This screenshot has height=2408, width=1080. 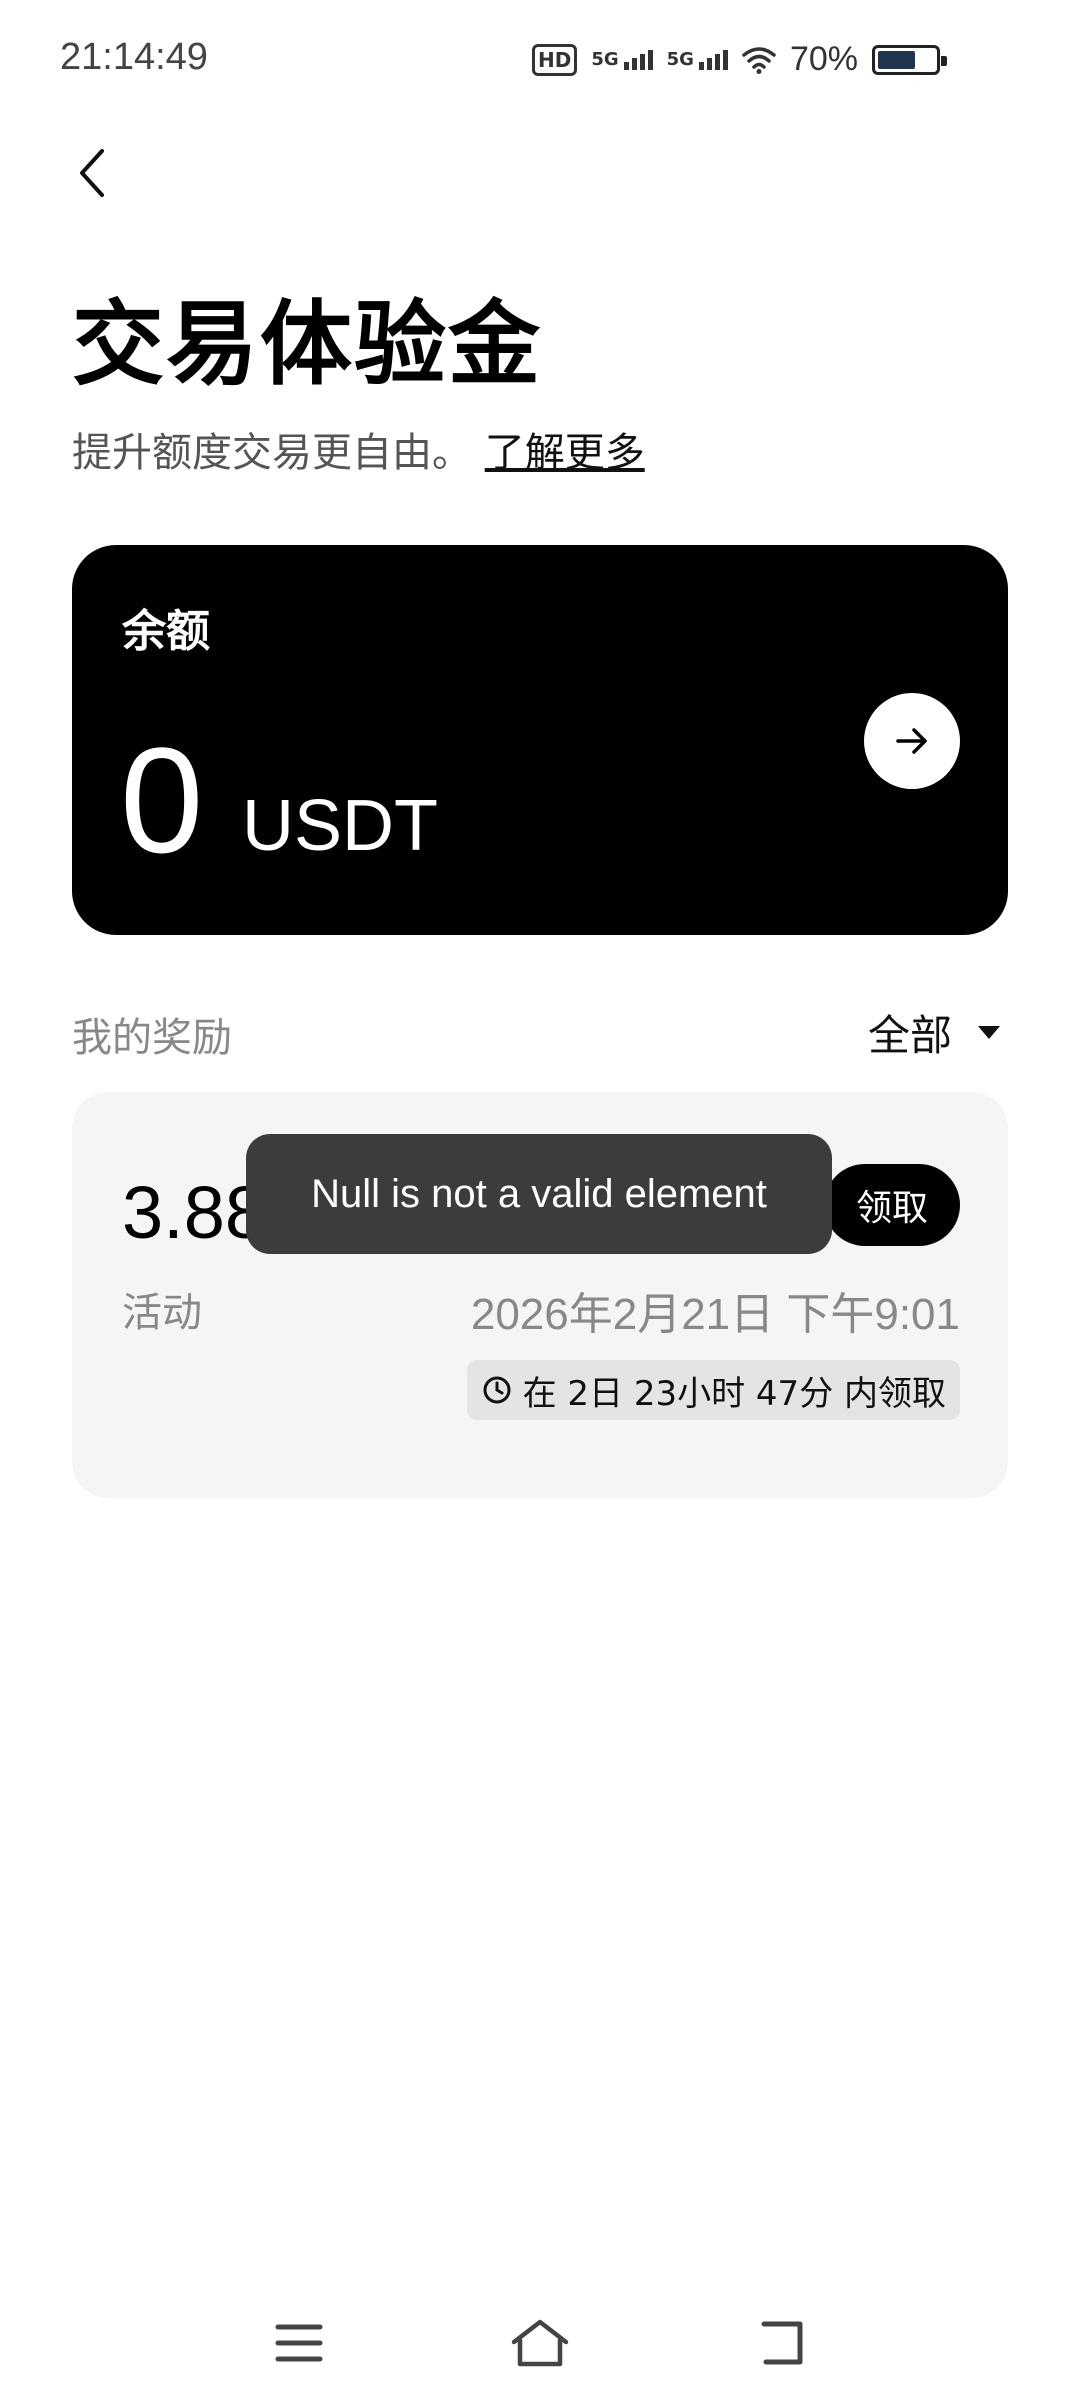 I want to click on home-icon, so click(x=540, y=2343).